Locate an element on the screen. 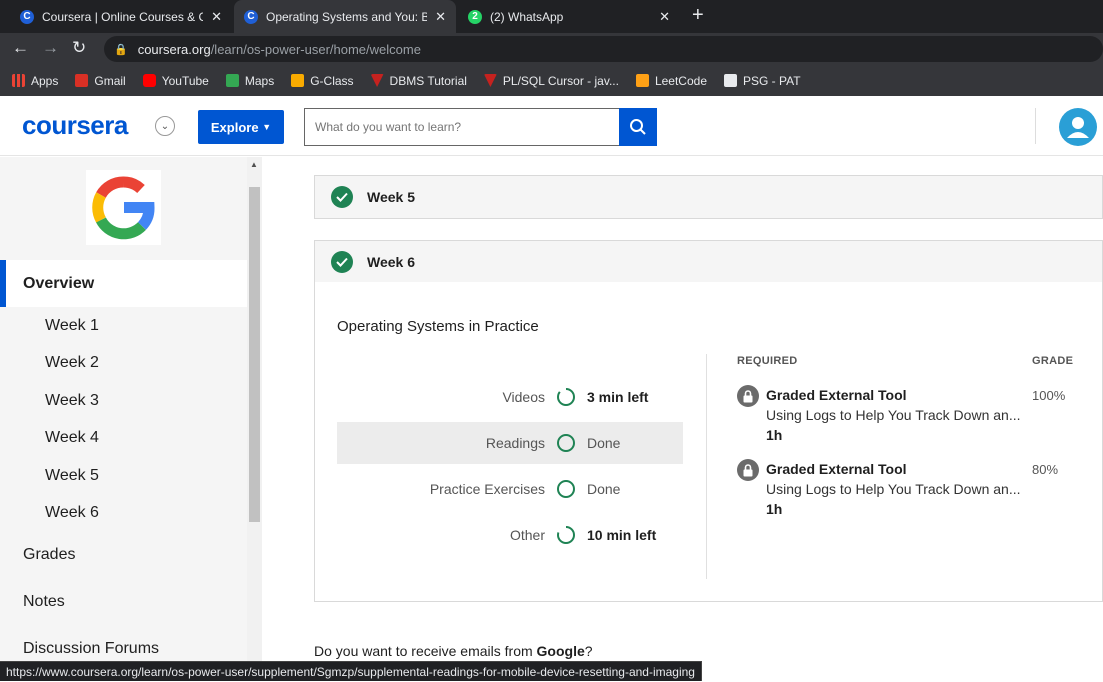 The height and width of the screenshot is (682, 1103). progress-row-practice-exercises: Practice Exercises Done is located at coordinates (510, 489).